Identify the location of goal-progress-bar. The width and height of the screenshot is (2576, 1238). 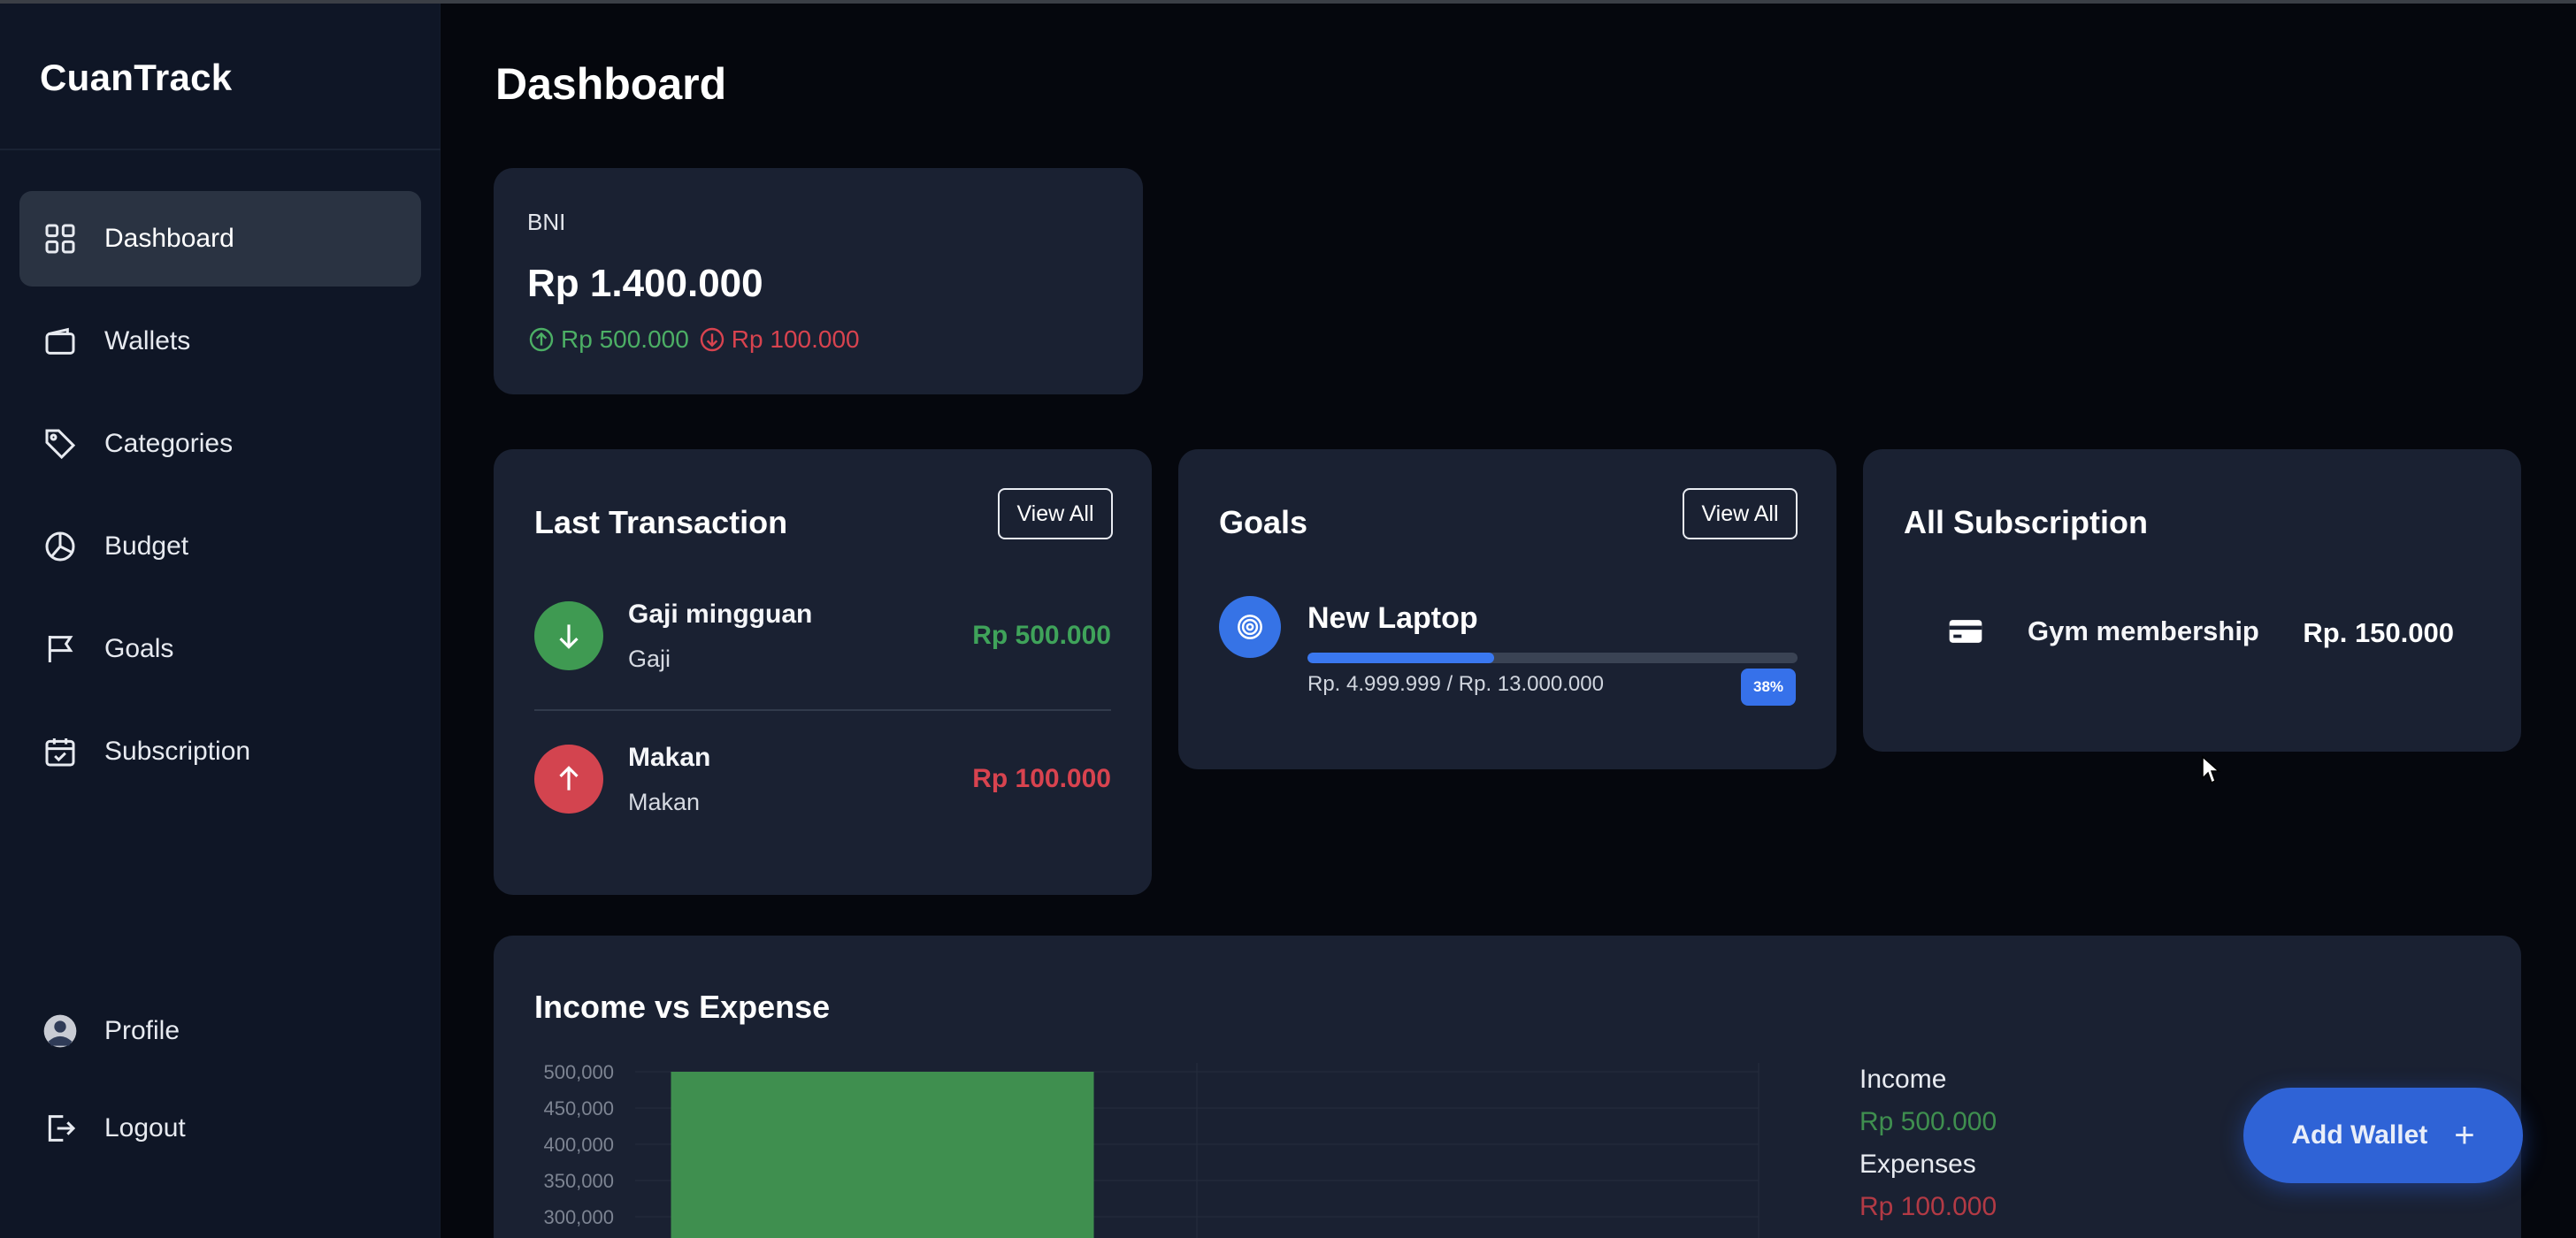
(1552, 658).